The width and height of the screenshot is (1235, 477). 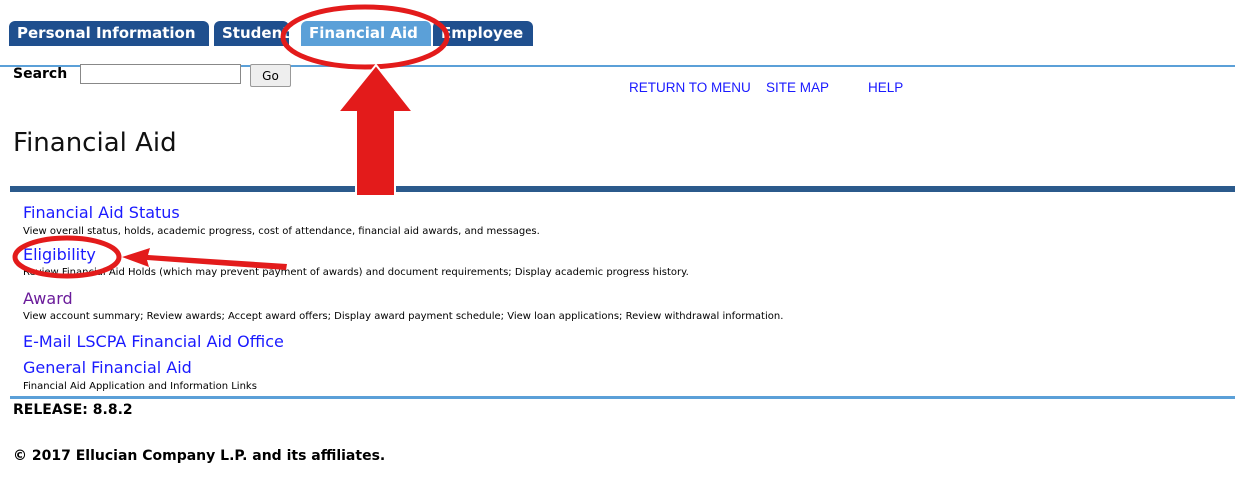 What do you see at coordinates (885, 87) in the screenshot?
I see `help-link: HELP` at bounding box center [885, 87].